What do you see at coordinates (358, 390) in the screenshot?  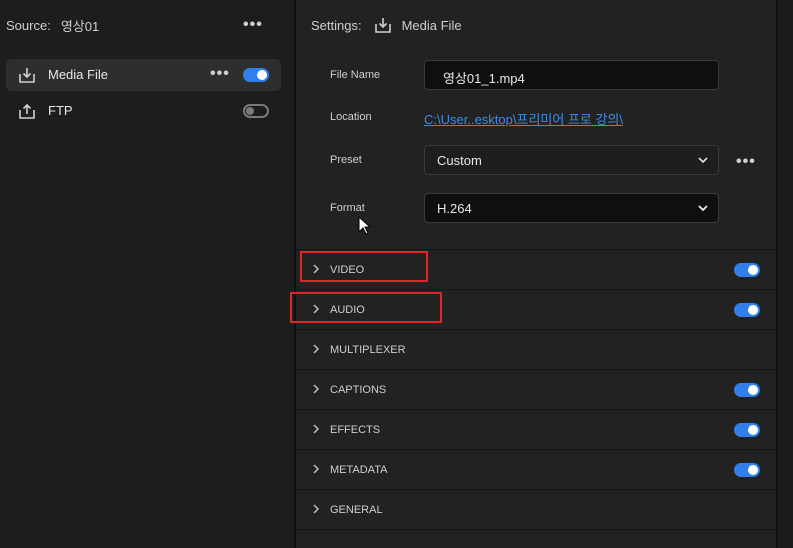 I see `section-label: CAPTIONS` at bounding box center [358, 390].